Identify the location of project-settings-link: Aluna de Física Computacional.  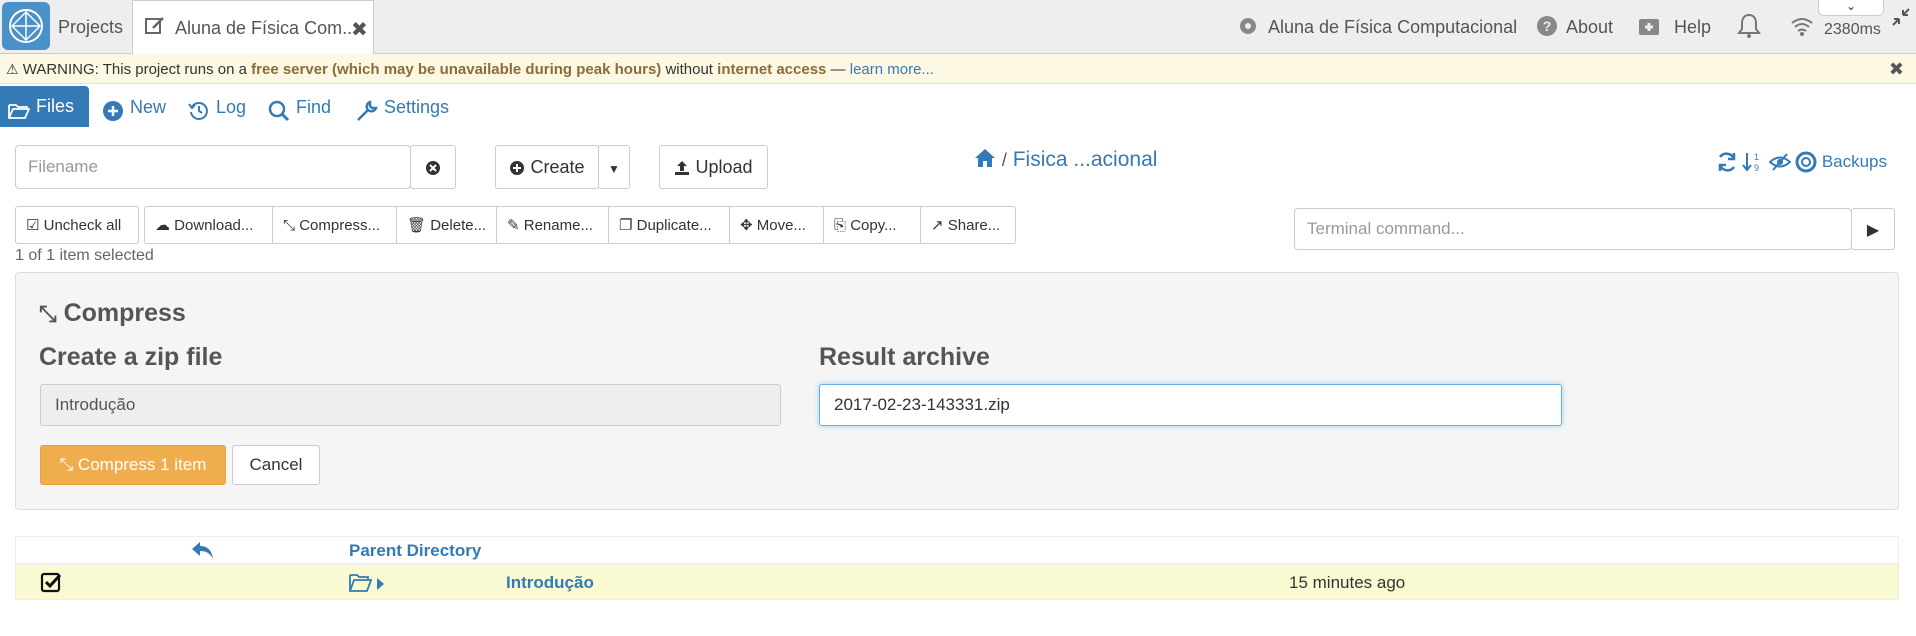
(1392, 27).